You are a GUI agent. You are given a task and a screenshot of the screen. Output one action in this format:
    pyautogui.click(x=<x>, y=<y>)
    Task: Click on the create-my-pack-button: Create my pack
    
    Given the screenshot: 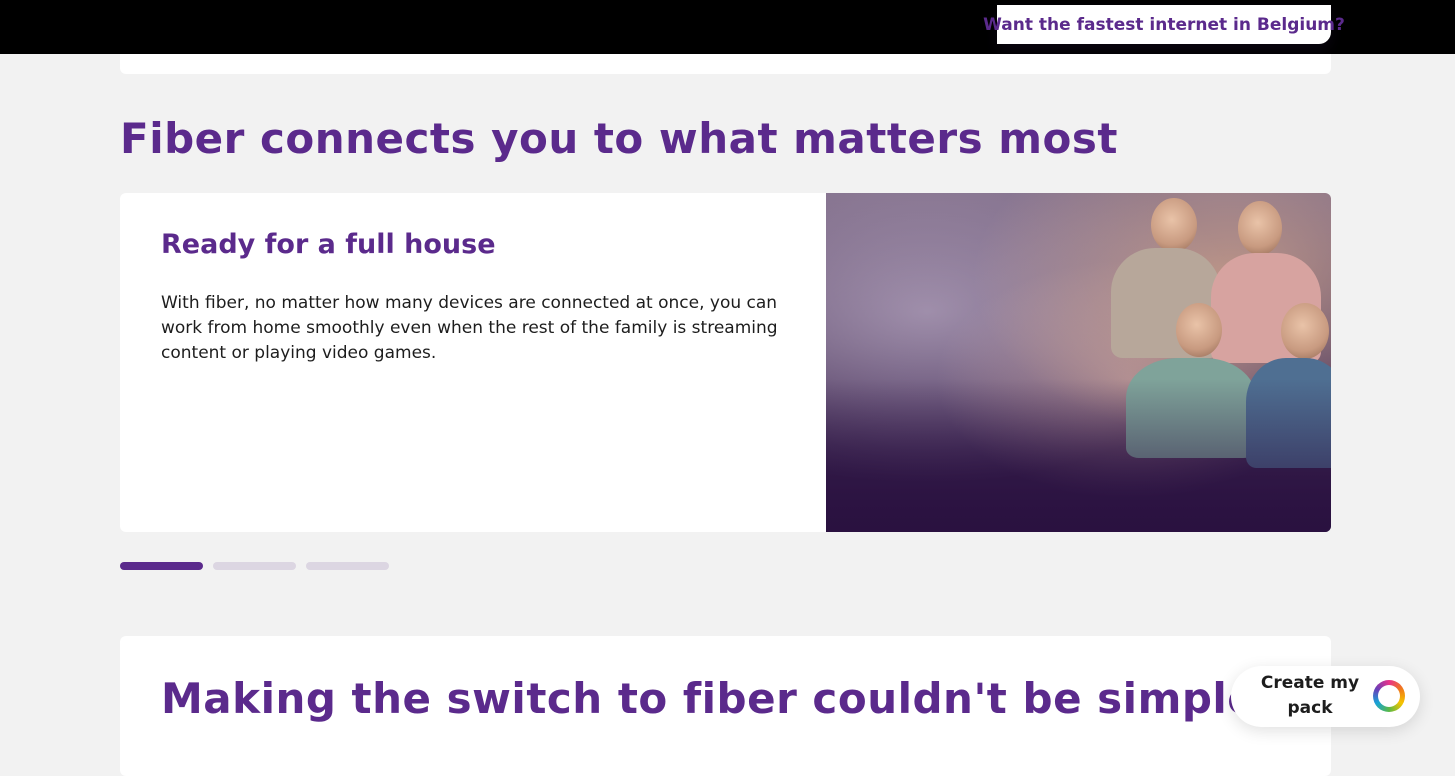 What is the action you would take?
    pyautogui.click(x=1325, y=696)
    